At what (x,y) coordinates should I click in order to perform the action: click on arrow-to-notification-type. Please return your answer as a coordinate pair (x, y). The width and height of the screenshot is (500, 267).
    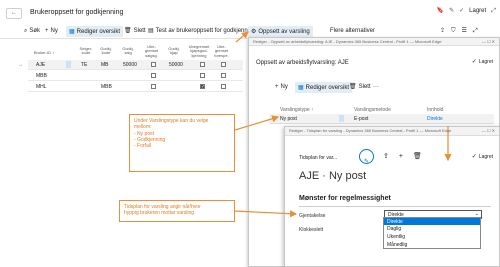
    Looking at the image, I should click on (257, 123).